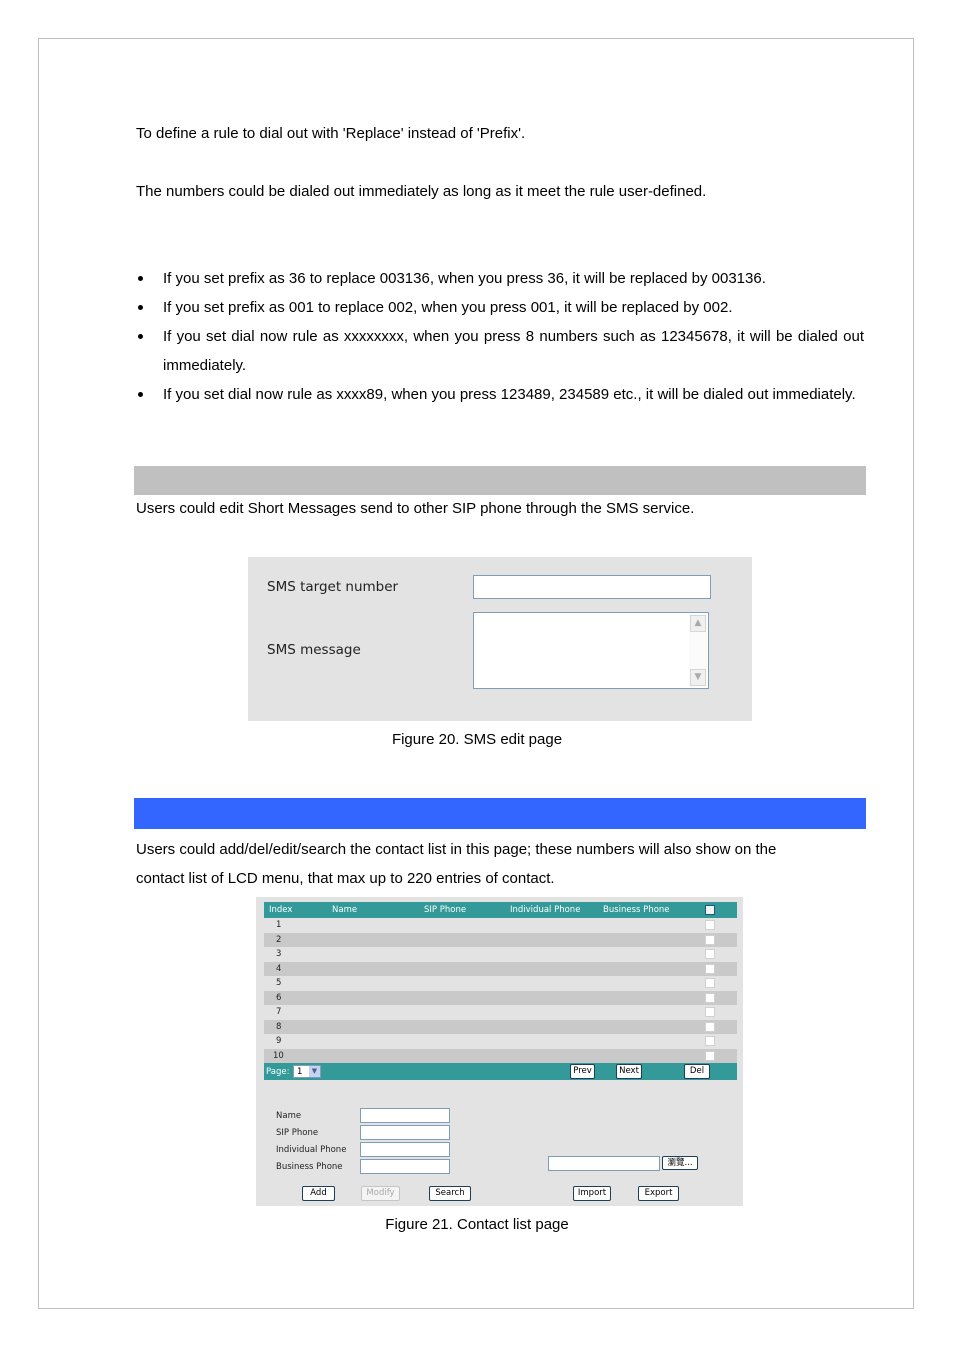 This screenshot has width=954, height=1350. Describe the element at coordinates (604, 1163) in the screenshot. I see `import-file-input` at that location.